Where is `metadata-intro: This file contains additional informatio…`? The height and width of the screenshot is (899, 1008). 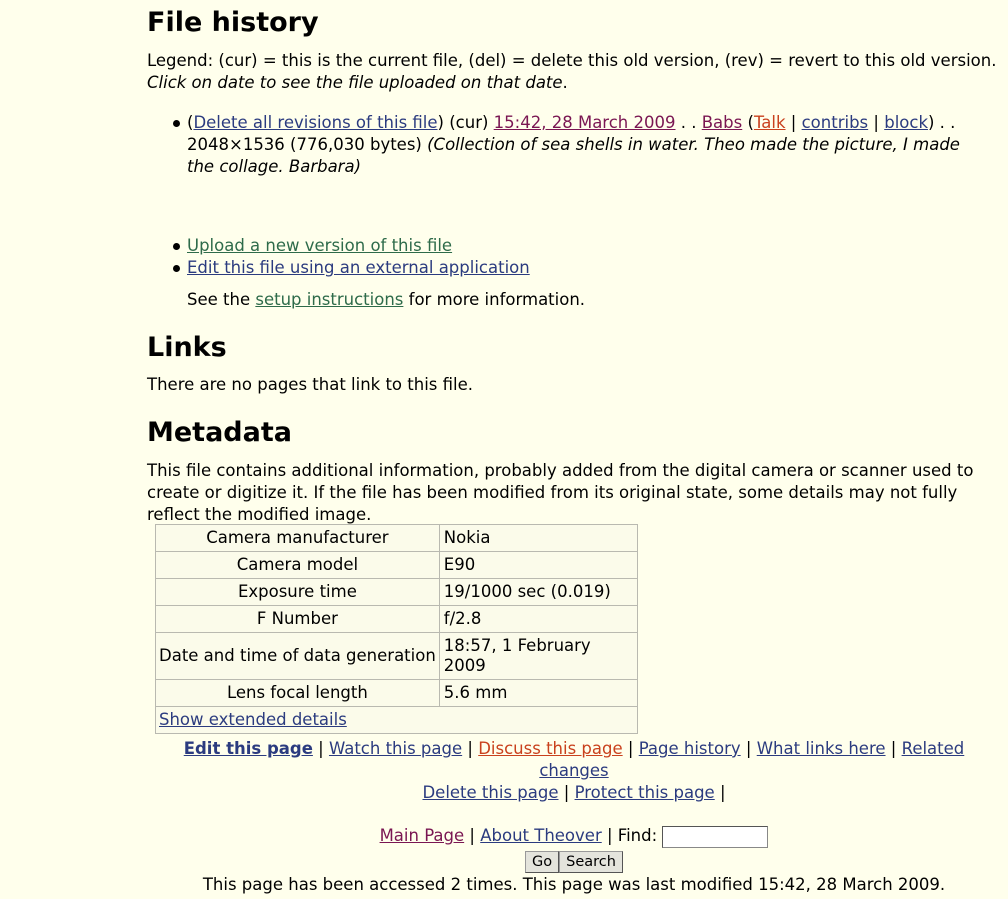
metadata-intro: This file contains additional informatio… is located at coordinates (560, 492).